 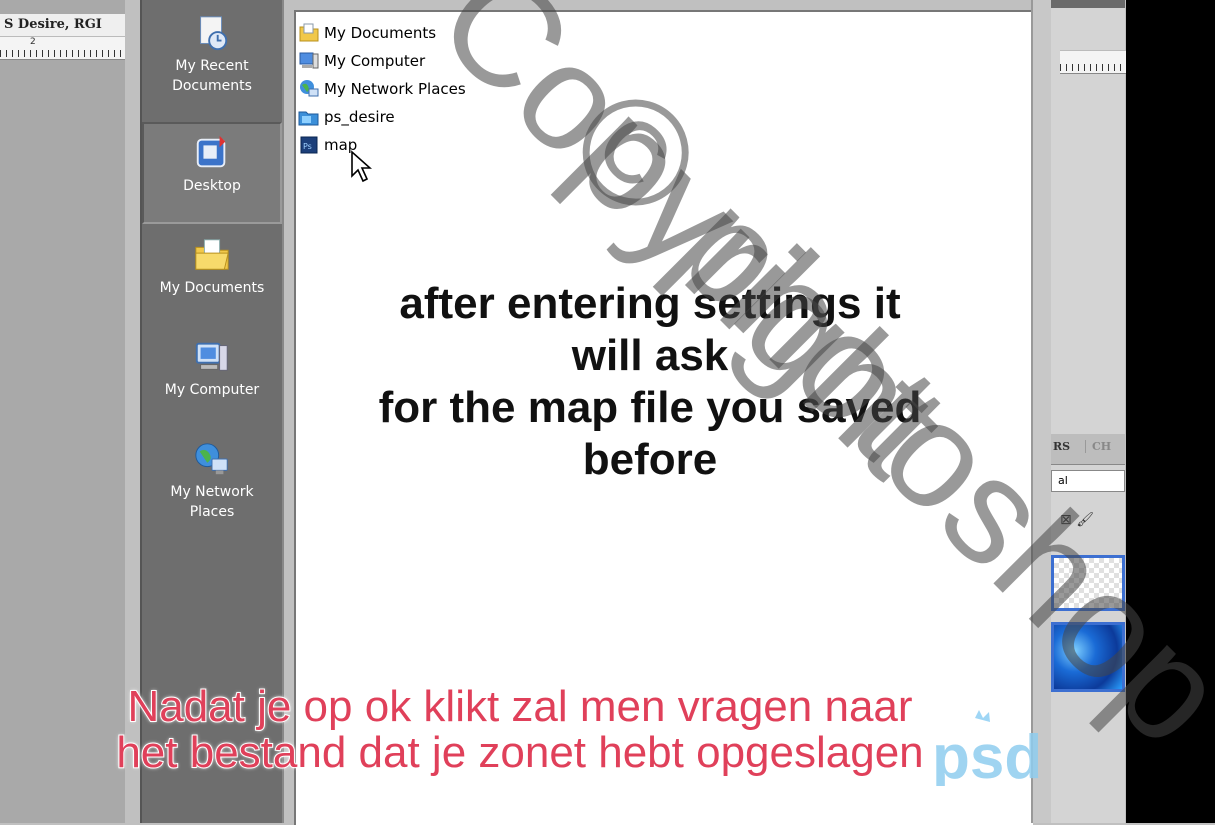 I want to click on psd-logo: psd, so click(x=987, y=748).